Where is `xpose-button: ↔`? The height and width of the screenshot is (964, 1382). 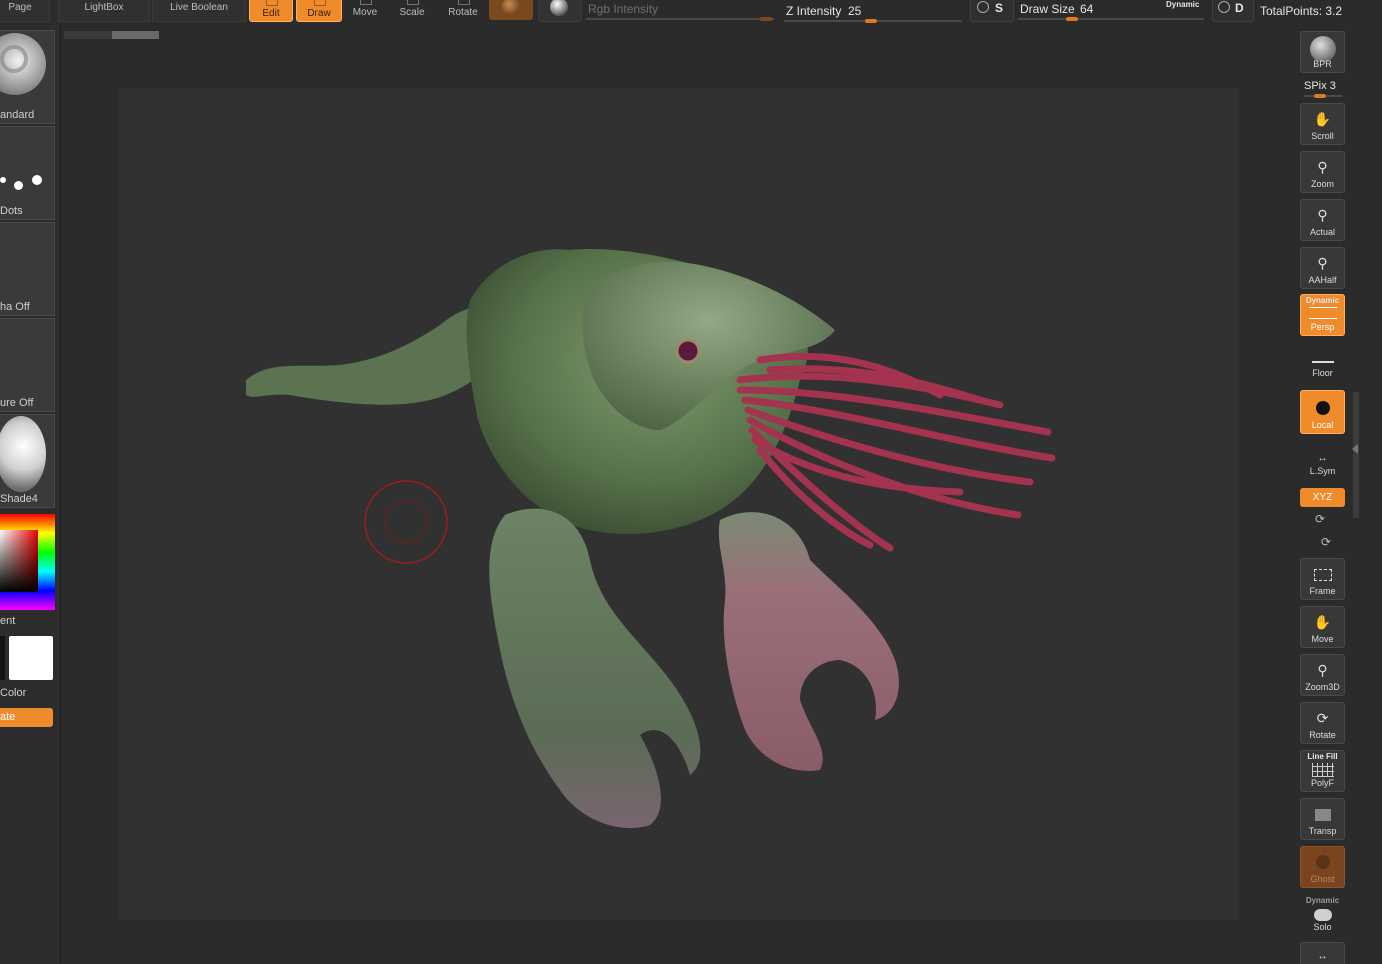
xpose-button: ↔ is located at coordinates (1322, 953).